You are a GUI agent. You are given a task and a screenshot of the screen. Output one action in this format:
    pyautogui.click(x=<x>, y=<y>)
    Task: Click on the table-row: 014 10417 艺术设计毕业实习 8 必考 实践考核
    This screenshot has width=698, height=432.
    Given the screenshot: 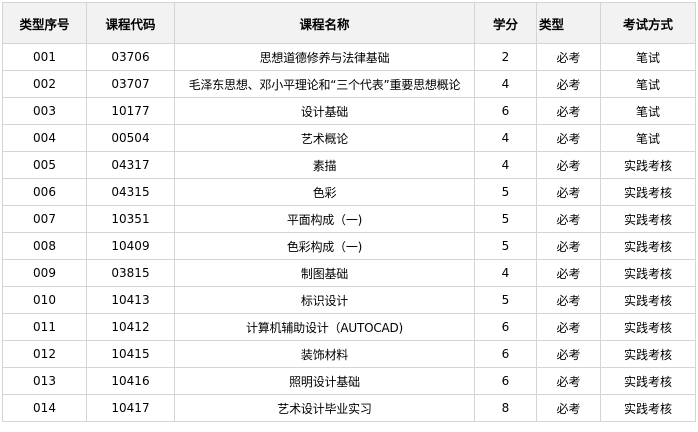 What is the action you would take?
    pyautogui.click(x=349, y=408)
    